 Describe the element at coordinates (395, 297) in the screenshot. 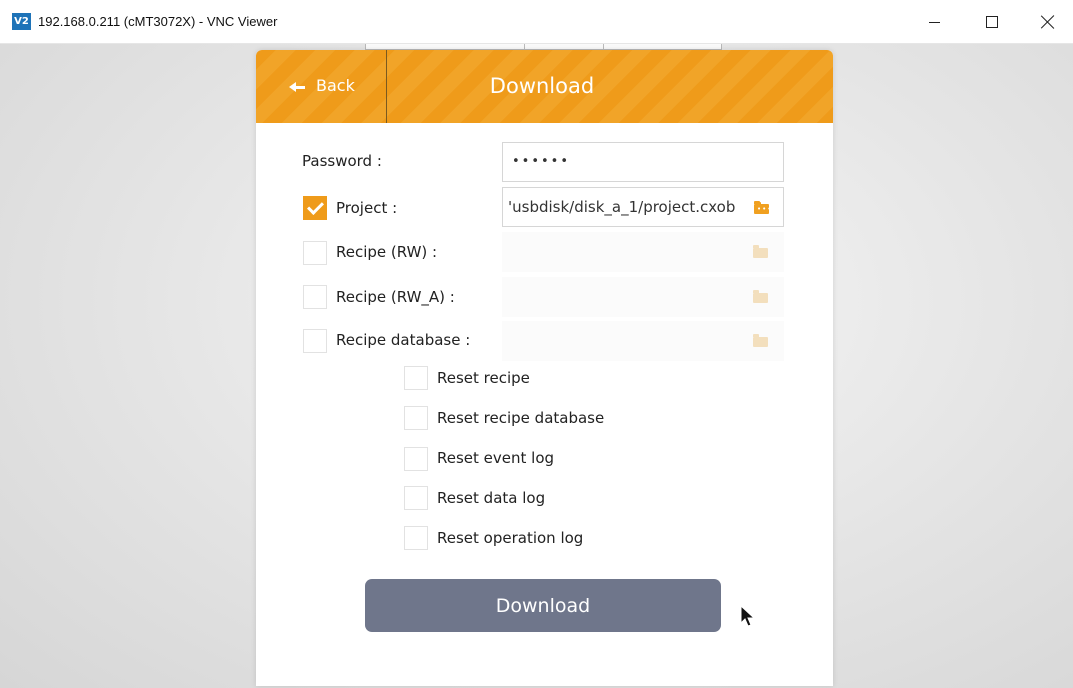

I see `recipe-rw-a-label: Recipe (RW_A) :` at that location.